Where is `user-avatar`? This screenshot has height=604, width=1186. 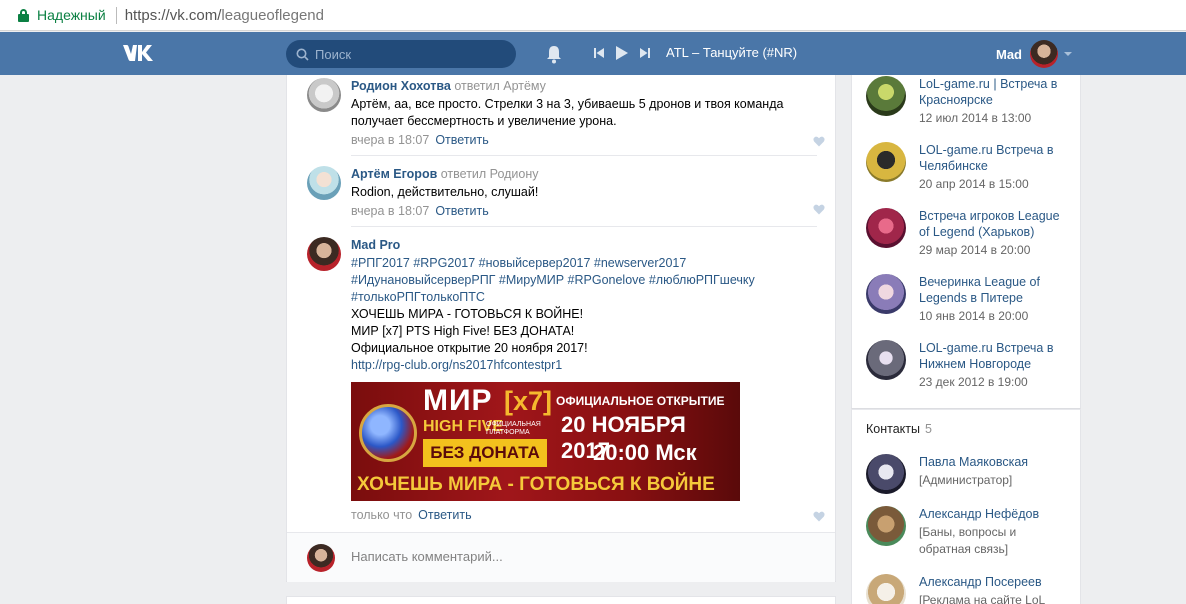 user-avatar is located at coordinates (1044, 54).